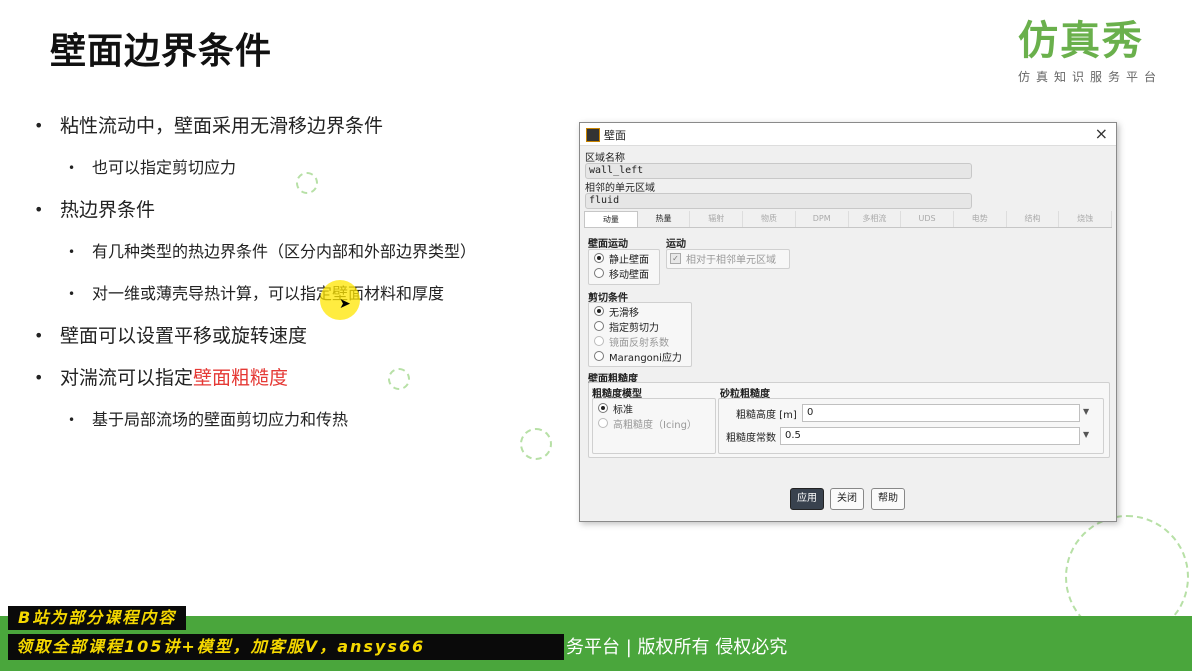 This screenshot has width=1192, height=671. I want to click on radio-high-roughness: 高粗糙度（Icing）, so click(647, 423).